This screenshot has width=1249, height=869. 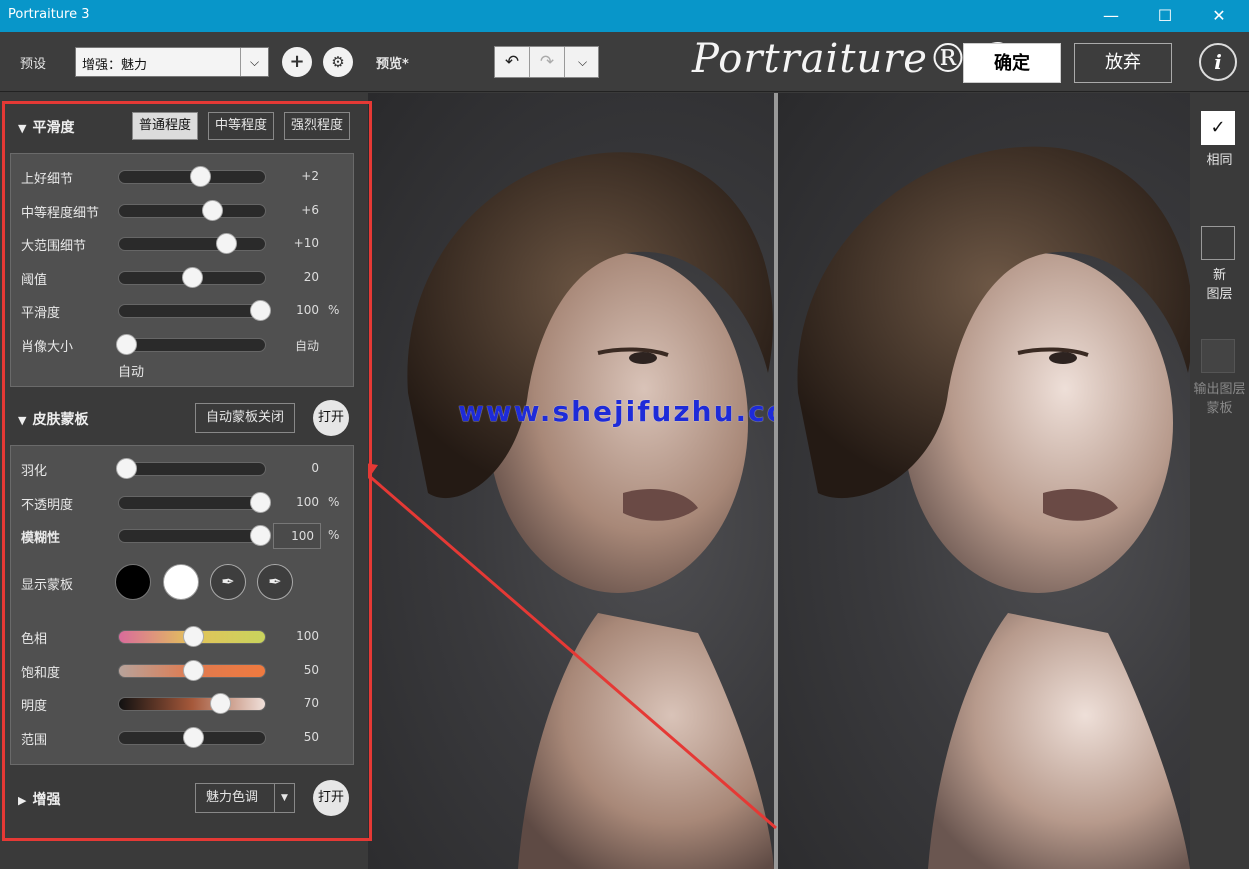 What do you see at coordinates (53, 128) in the screenshot?
I see `smoothing-title: 平滑度` at bounding box center [53, 128].